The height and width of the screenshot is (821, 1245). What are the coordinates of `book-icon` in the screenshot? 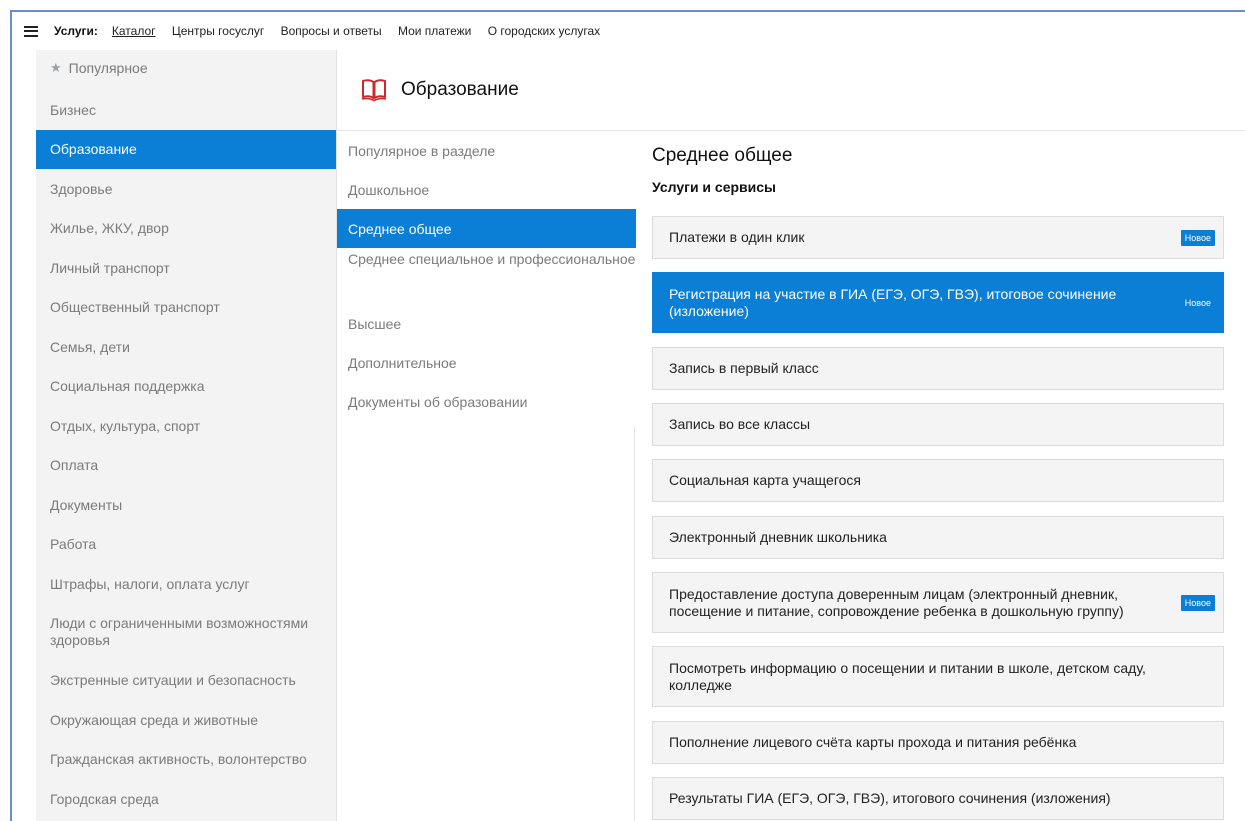 It's located at (374, 90).